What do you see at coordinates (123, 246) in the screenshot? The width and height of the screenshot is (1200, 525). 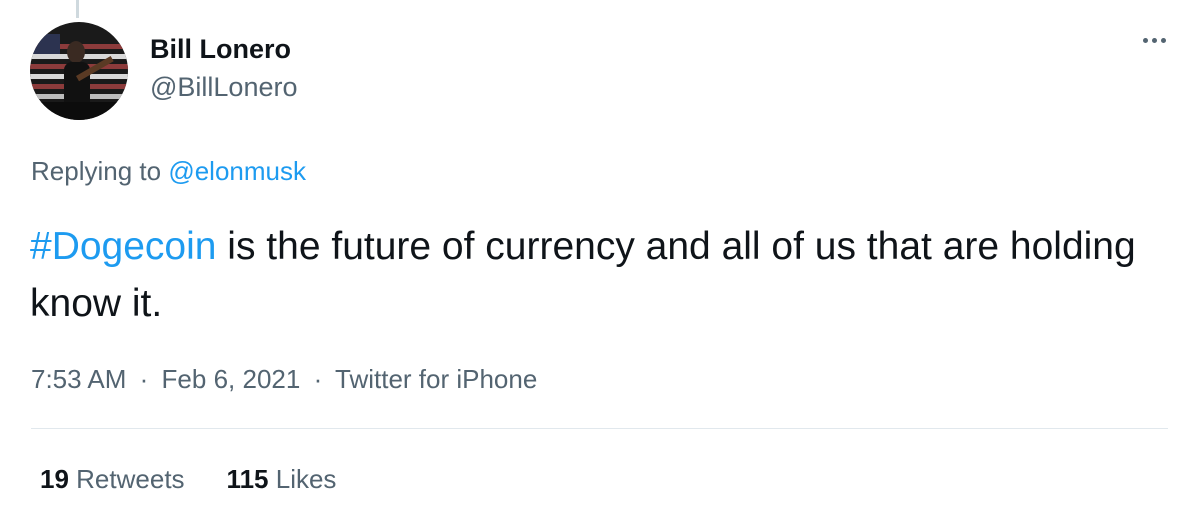 I see `hashtag-link: #Dogecoin` at bounding box center [123, 246].